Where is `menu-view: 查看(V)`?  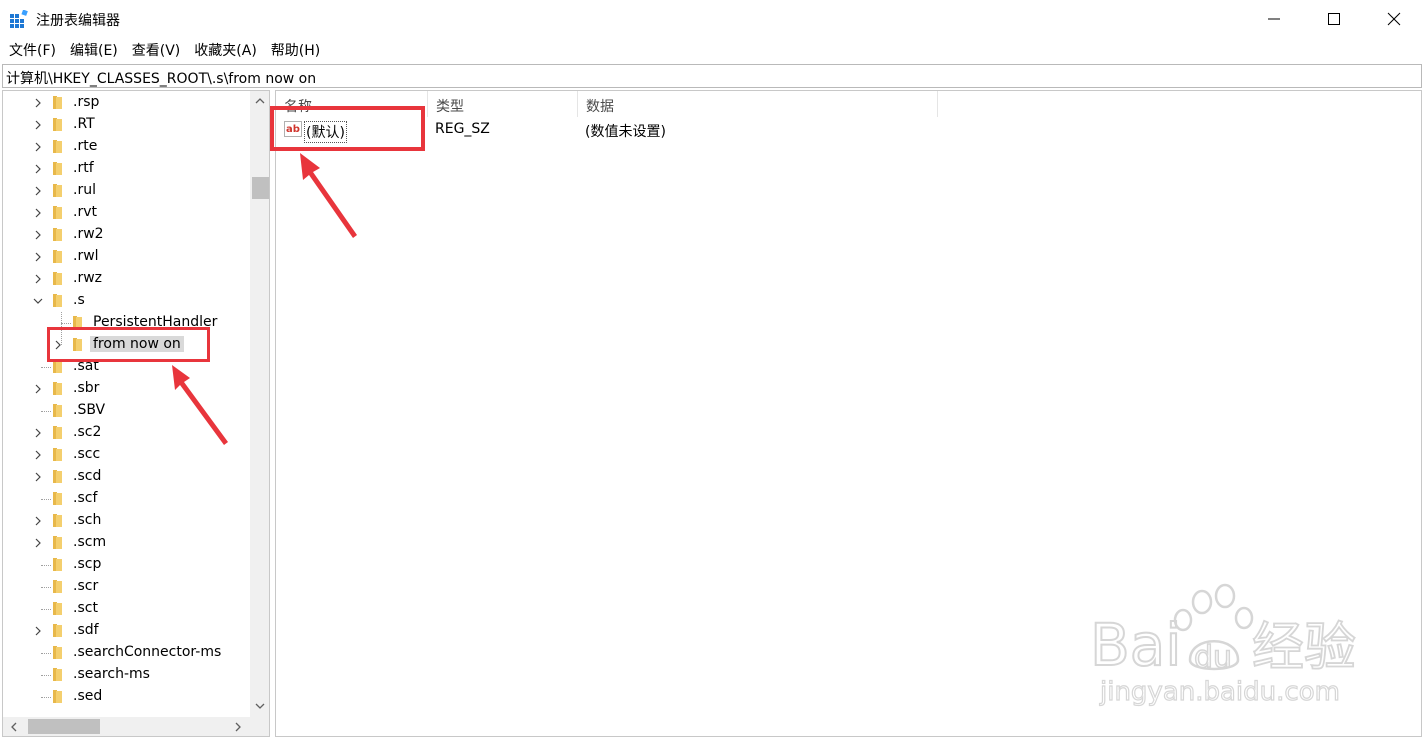
menu-view: 查看(V) is located at coordinates (156, 50).